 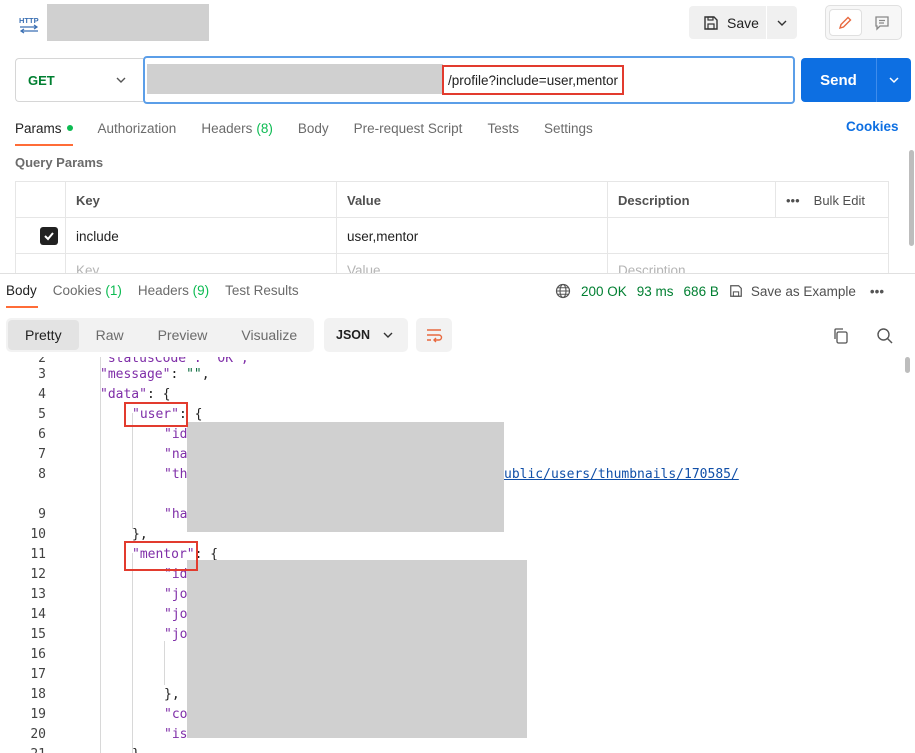 I want to click on tab-body: Body, so click(x=313, y=128).